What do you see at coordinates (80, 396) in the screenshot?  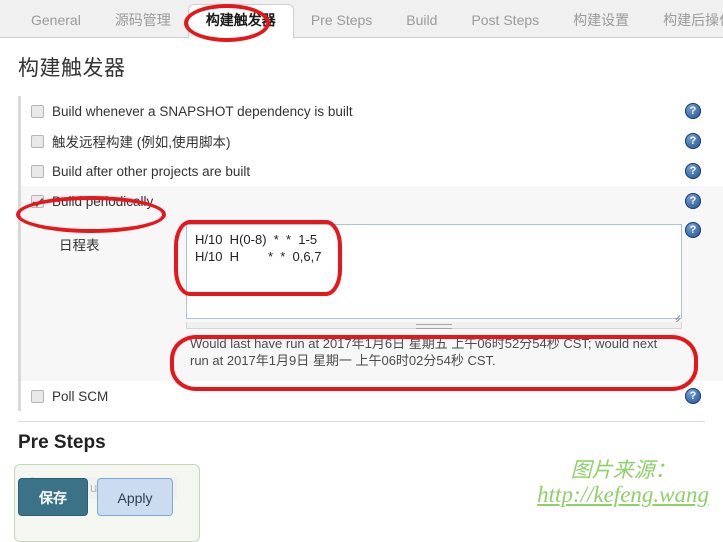 I see `trigger-label-poll-scm: Poll SCM` at bounding box center [80, 396].